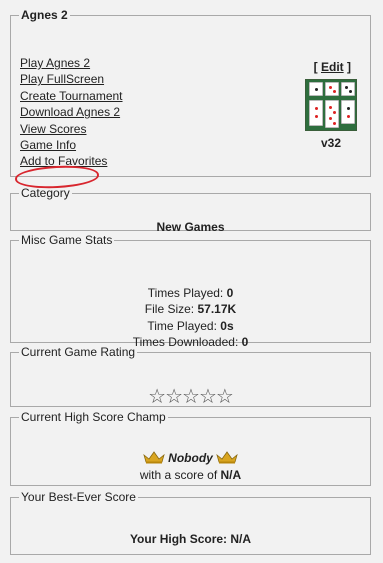 Image resolution: width=383 pixels, height=563 pixels. Describe the element at coordinates (231, 475) in the screenshot. I see `champ-score-value: N/A` at that location.